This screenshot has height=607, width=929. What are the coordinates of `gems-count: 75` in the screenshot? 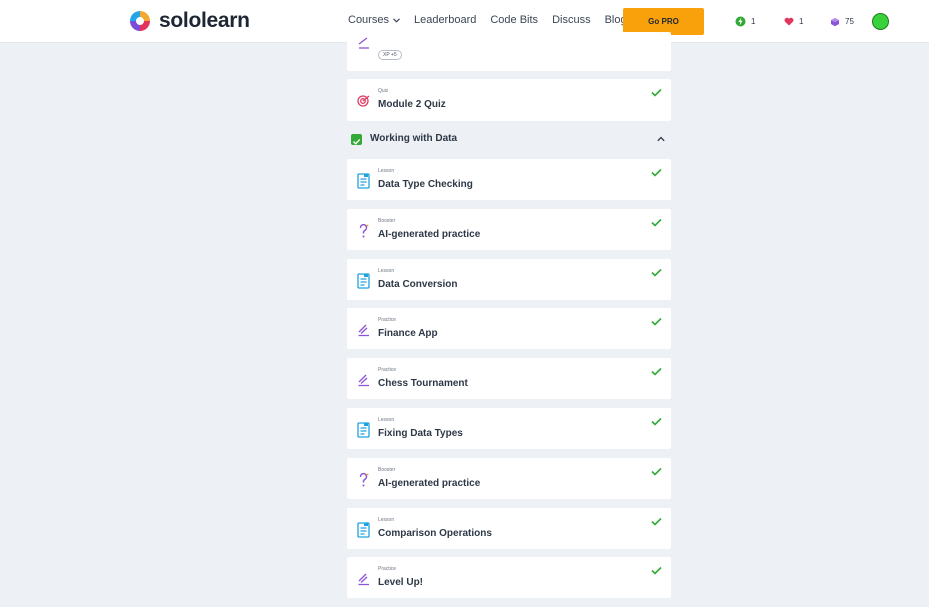 It's located at (849, 21).